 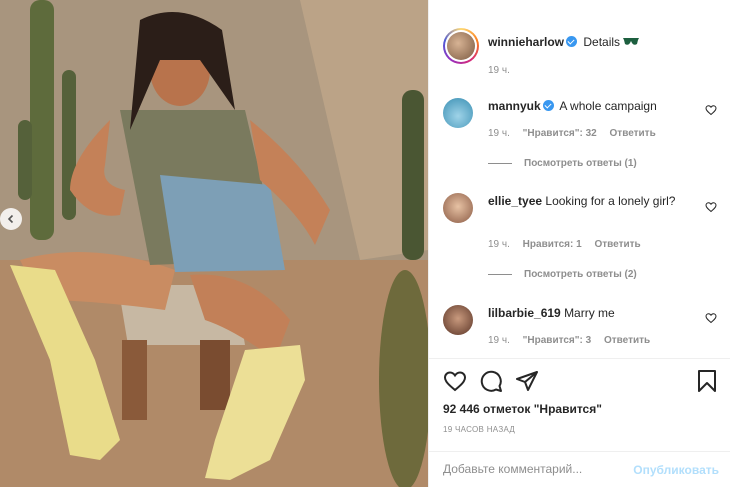 I want to click on author-username: winnieharlow, so click(x=526, y=42).